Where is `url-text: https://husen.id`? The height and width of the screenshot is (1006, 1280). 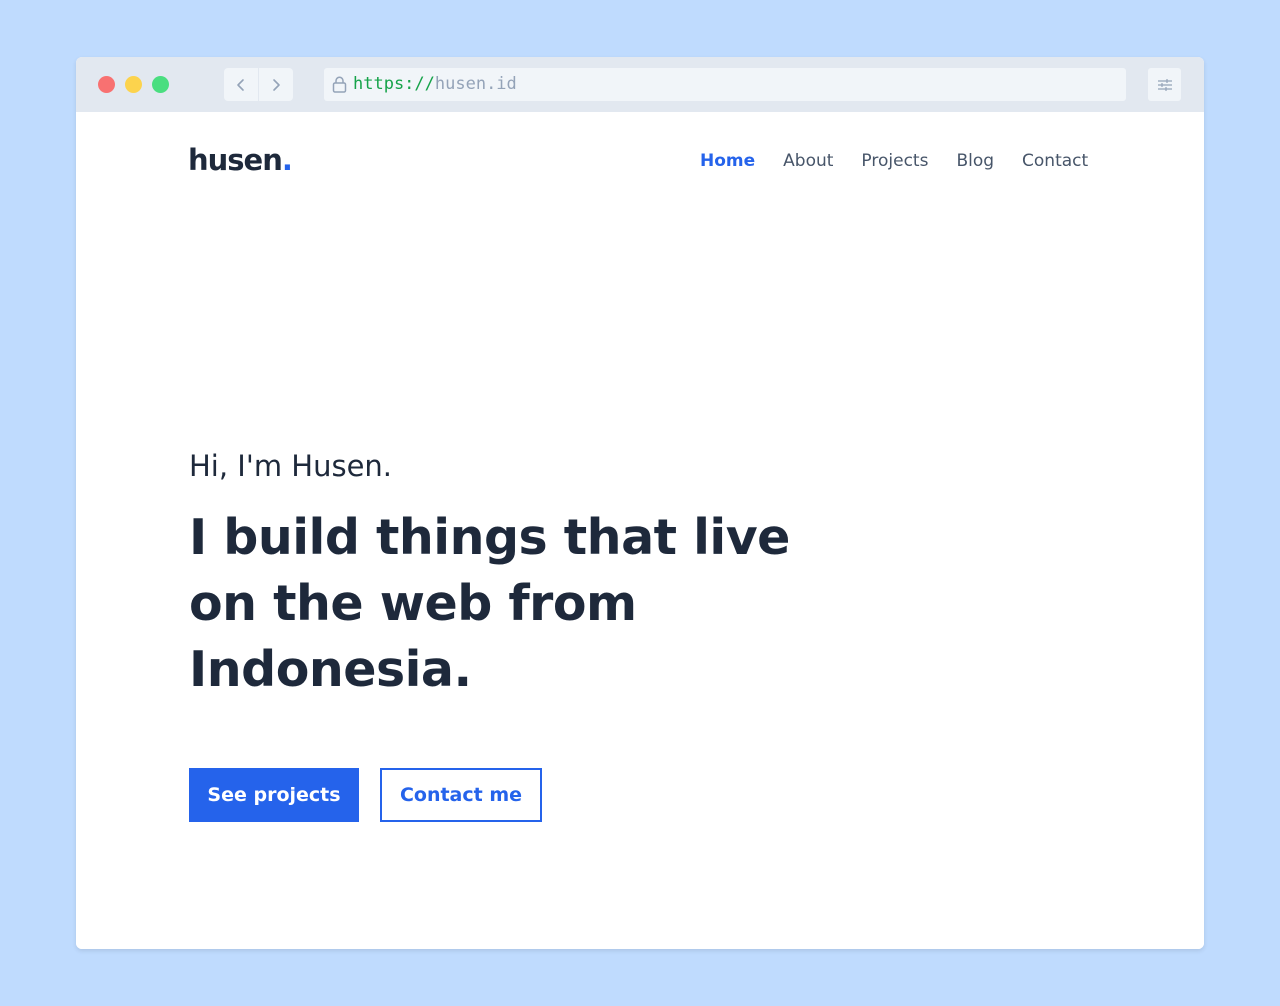
url-text: https://husen.id is located at coordinates (435, 84).